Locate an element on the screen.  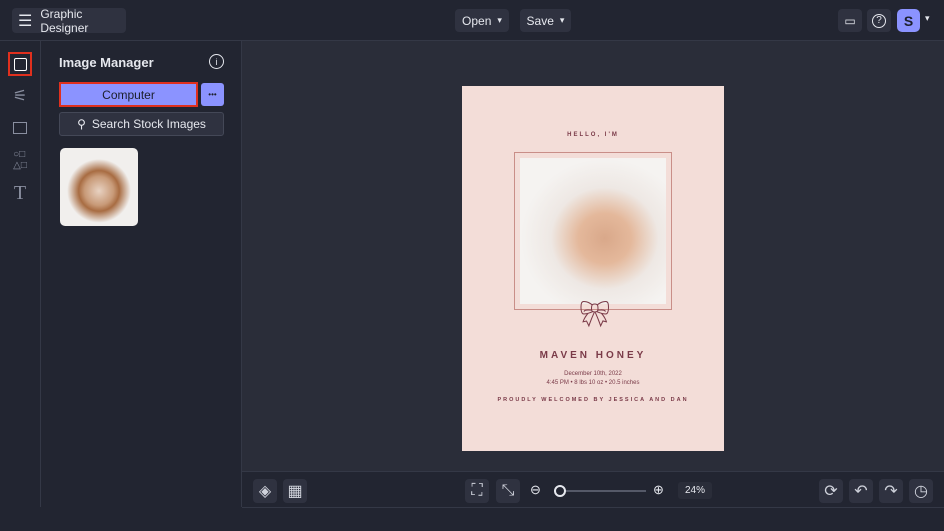
top-bar: ☰ Graphic Designer Open ▾ Save ▾ ▭ ? S ▾ is located at coordinates (472, 20).